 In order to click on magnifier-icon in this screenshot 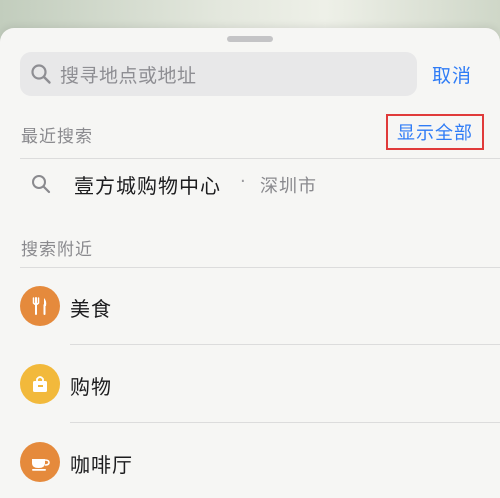, I will do `click(41, 184)`.